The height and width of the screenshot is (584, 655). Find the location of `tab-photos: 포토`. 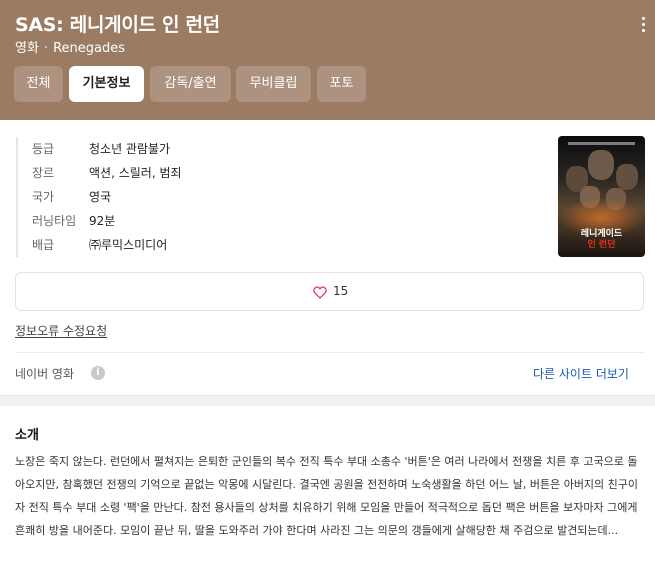

tab-photos: 포토 is located at coordinates (341, 84).